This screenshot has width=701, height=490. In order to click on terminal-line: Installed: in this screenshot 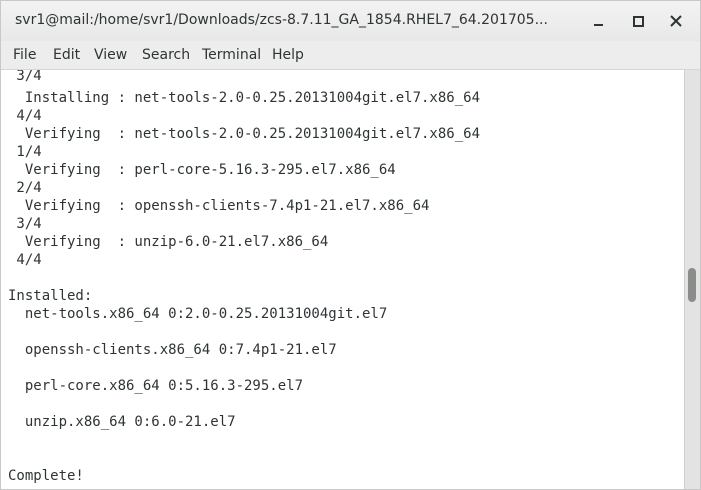, I will do `click(50, 296)`.